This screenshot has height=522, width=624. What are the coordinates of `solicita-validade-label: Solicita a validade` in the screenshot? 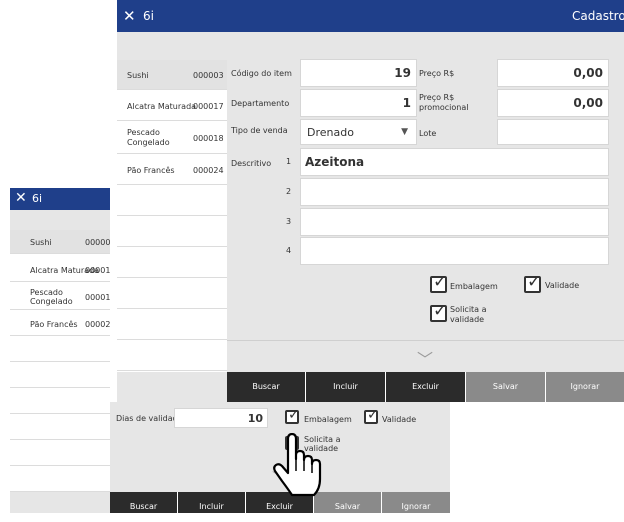 It's located at (468, 314).